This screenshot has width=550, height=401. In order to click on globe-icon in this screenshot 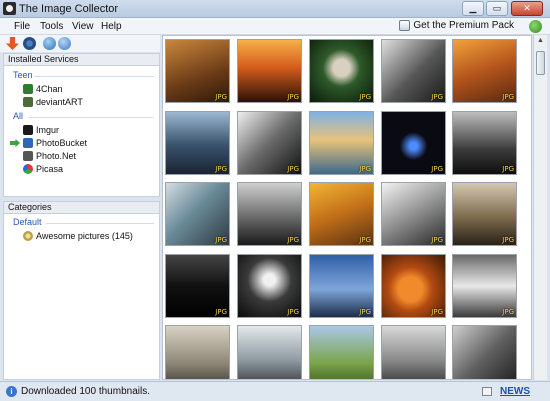, I will do `click(49, 43)`.